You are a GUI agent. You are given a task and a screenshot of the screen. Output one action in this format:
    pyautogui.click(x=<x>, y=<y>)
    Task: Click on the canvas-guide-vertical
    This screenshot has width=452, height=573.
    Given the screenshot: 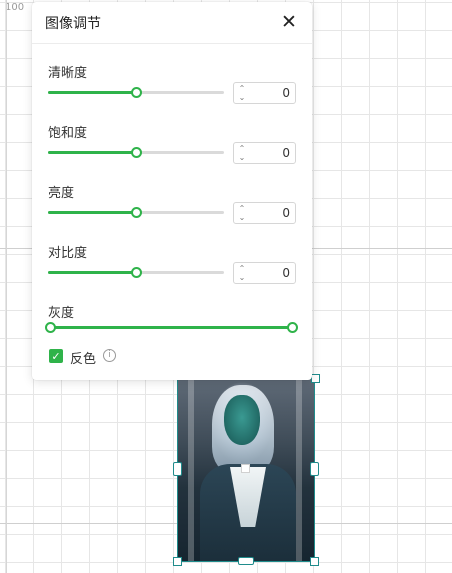 What is the action you would take?
    pyautogui.click(x=6, y=286)
    